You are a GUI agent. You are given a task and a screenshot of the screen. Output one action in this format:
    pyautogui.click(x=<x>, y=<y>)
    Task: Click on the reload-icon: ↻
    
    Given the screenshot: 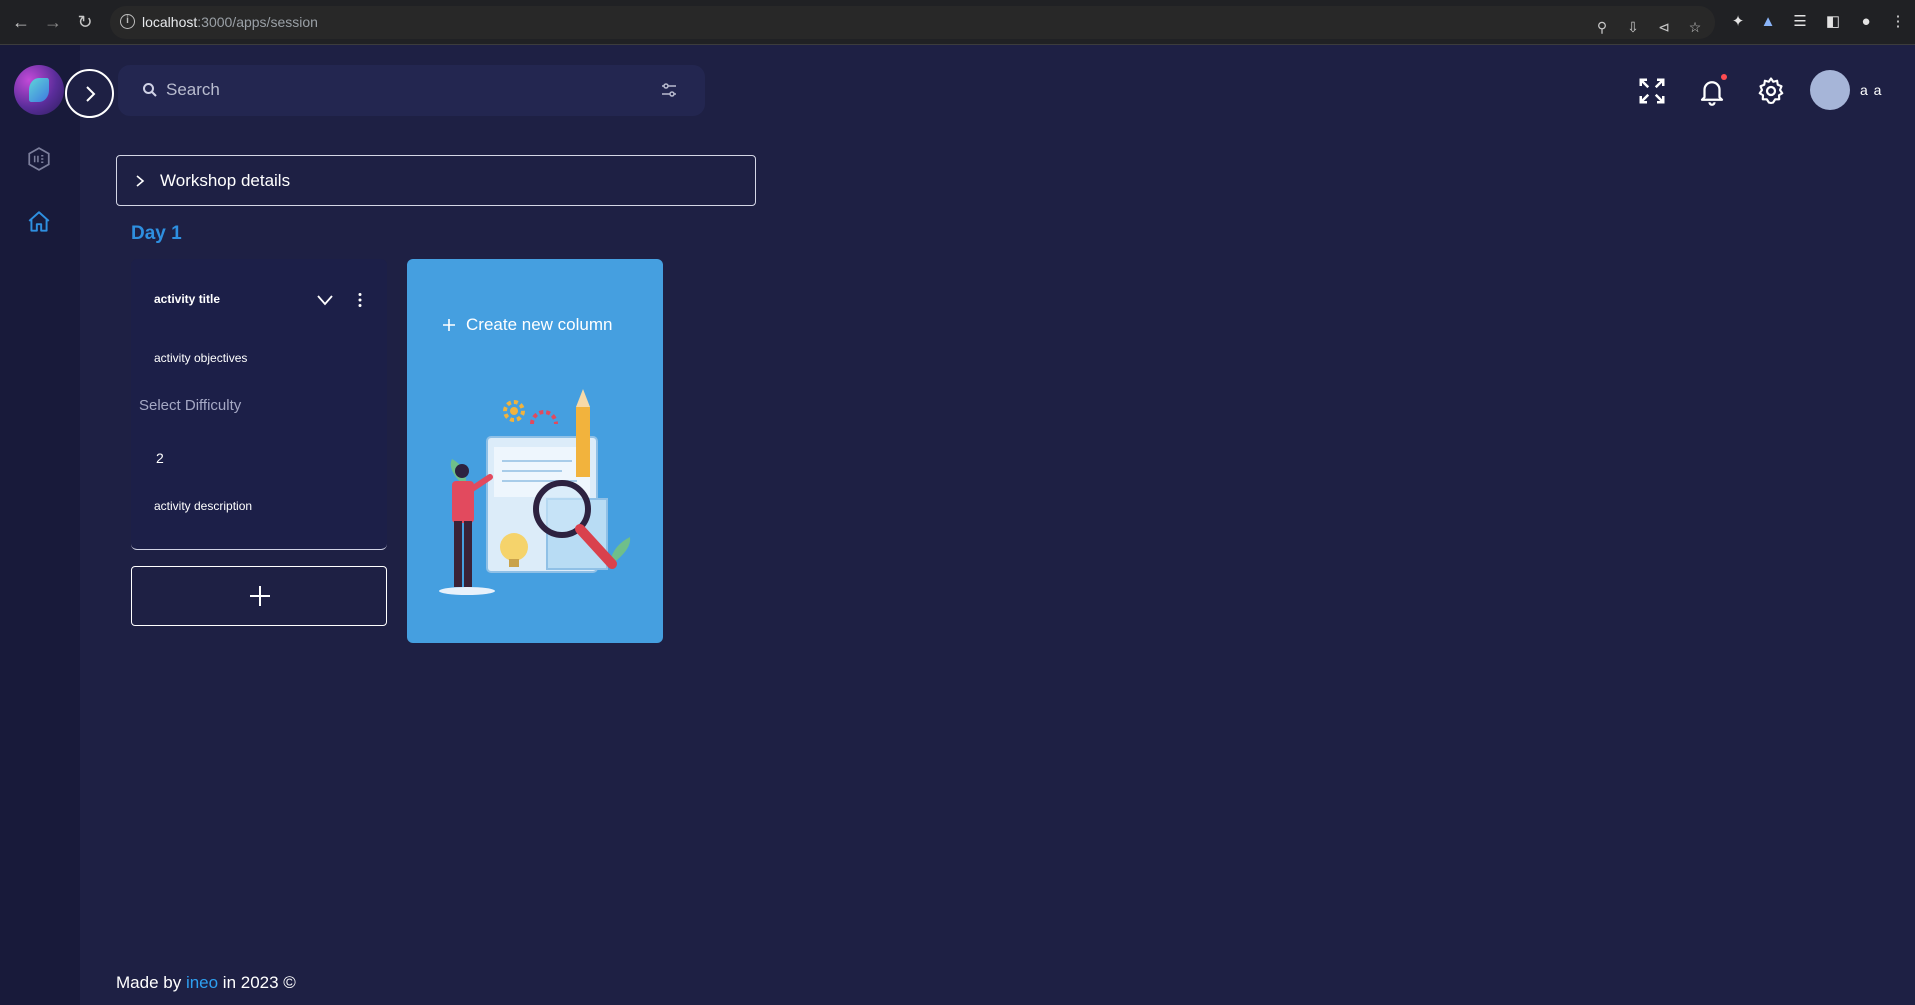 What is the action you would take?
    pyautogui.click(x=85, y=22)
    